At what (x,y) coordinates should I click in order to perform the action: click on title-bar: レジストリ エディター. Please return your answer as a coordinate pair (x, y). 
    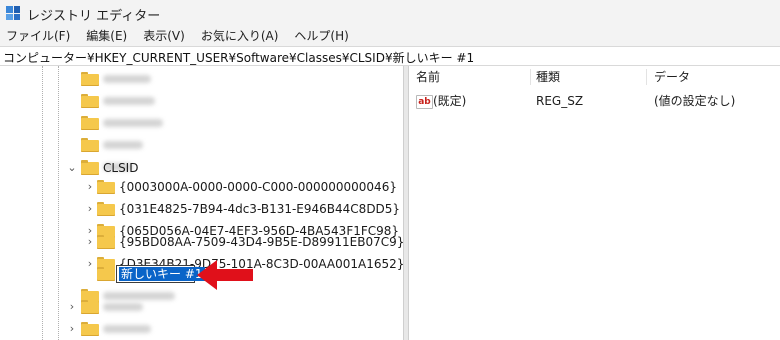
    Looking at the image, I should click on (390, 13).